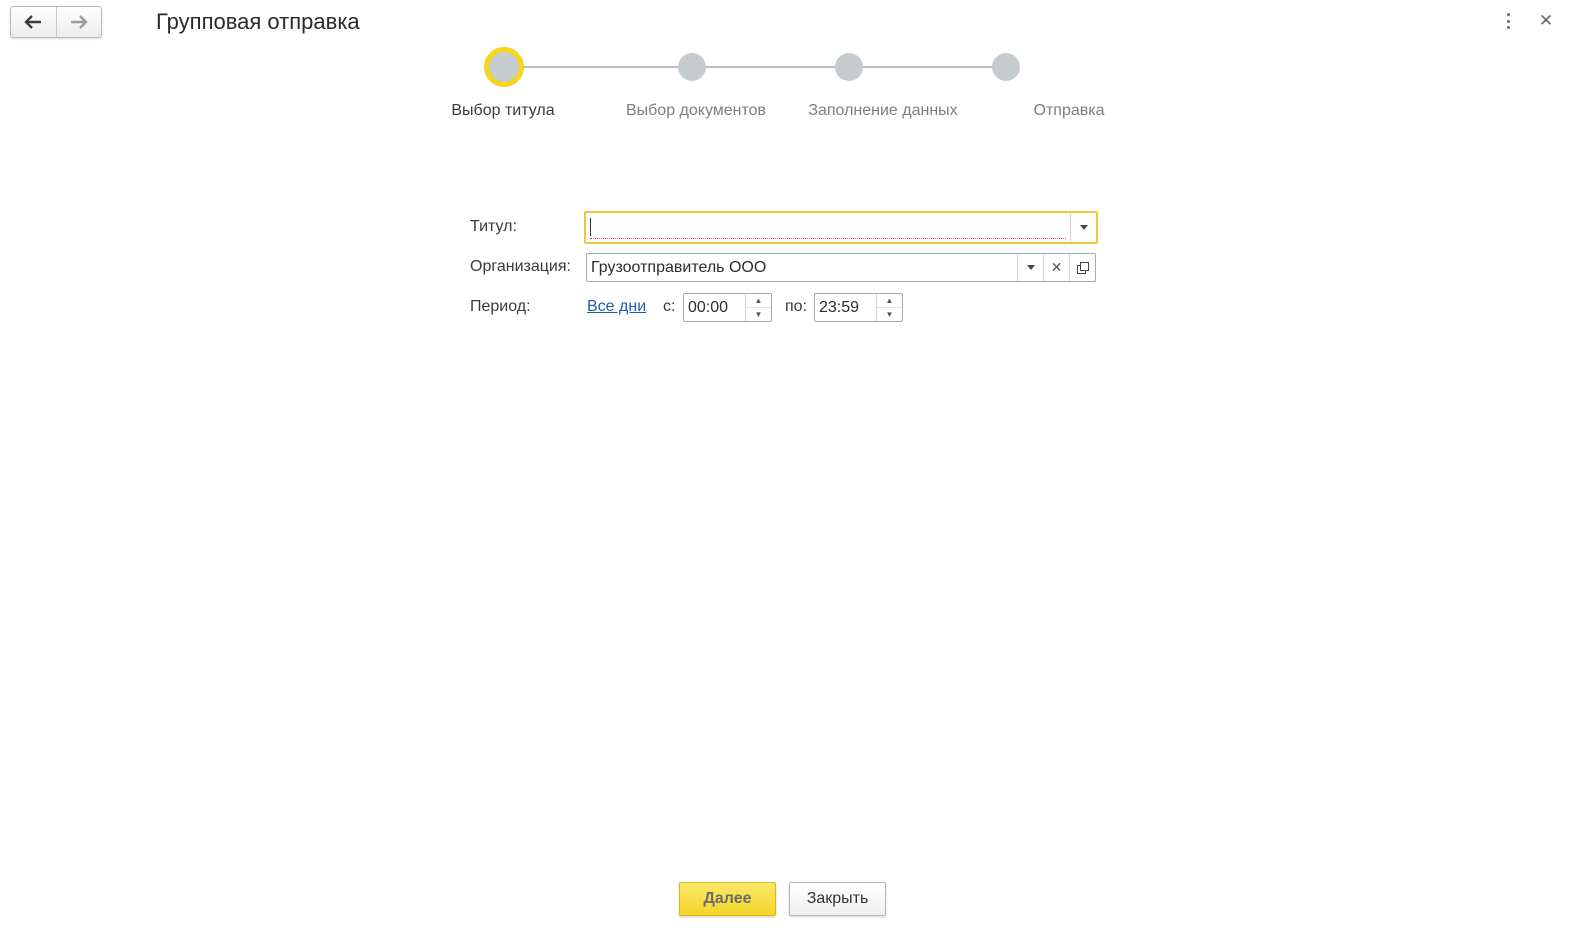 The image size is (1580, 936). Describe the element at coordinates (669, 306) in the screenshot. I see `period-from-label: с:` at that location.